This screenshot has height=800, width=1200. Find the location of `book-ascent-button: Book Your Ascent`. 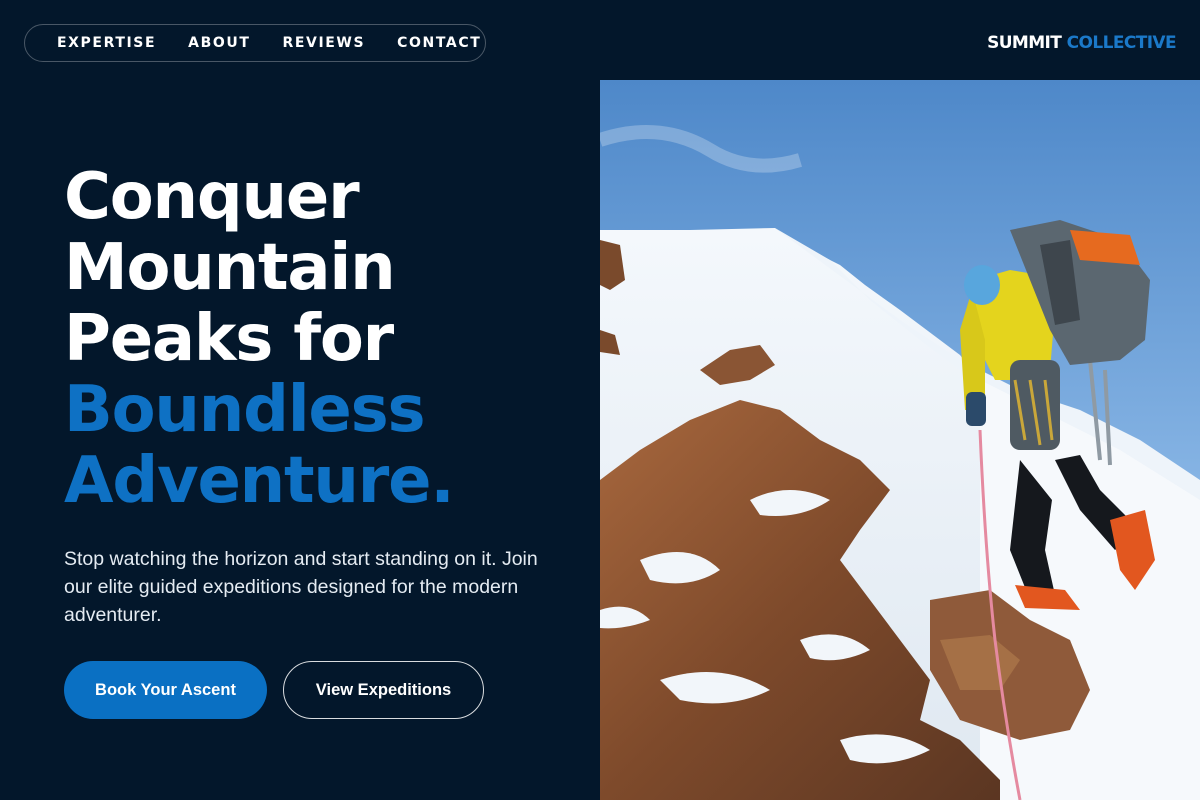

book-ascent-button: Book Your Ascent is located at coordinates (165, 690).